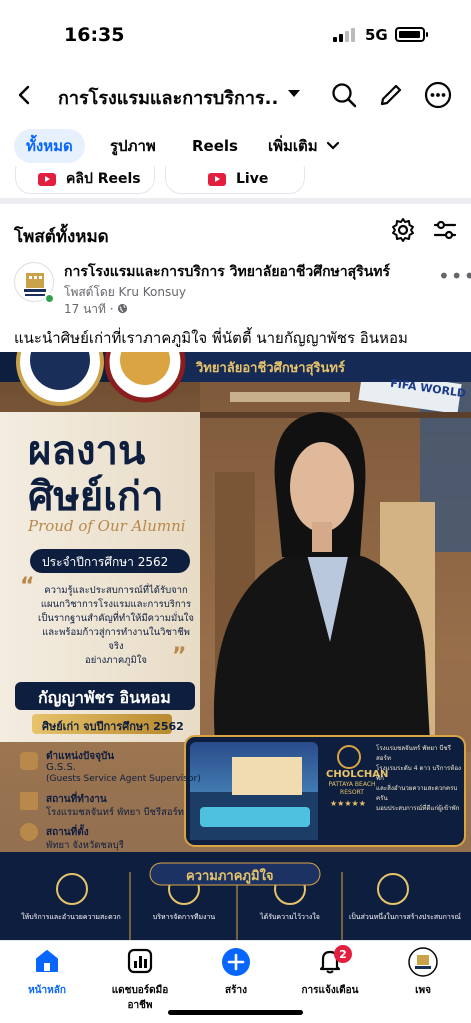 Image resolution: width=471 pixels, height=1023 pixels. I want to click on live-pill: Live, so click(235, 180).